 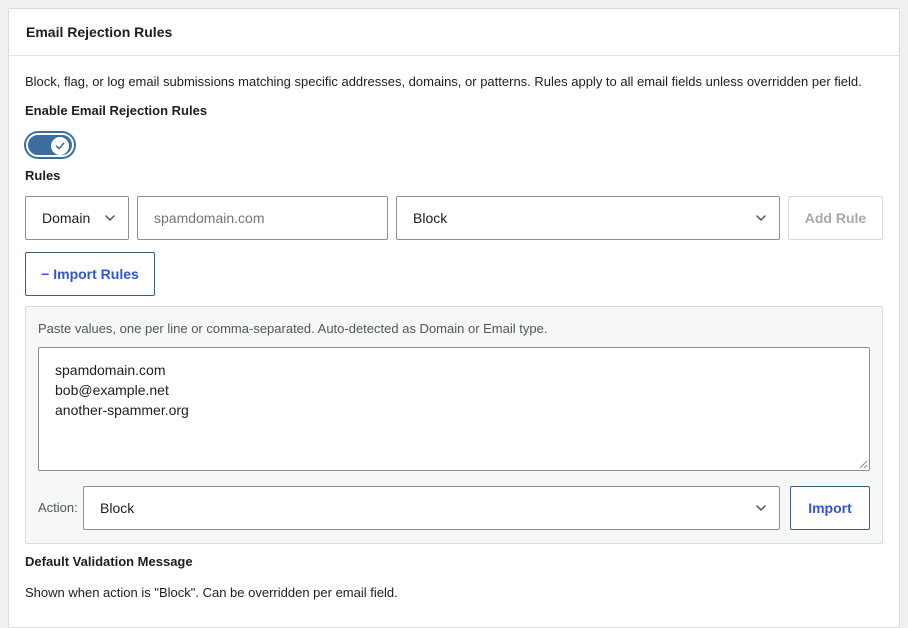 I want to click on rule-action-select: Block, so click(x=588, y=218).